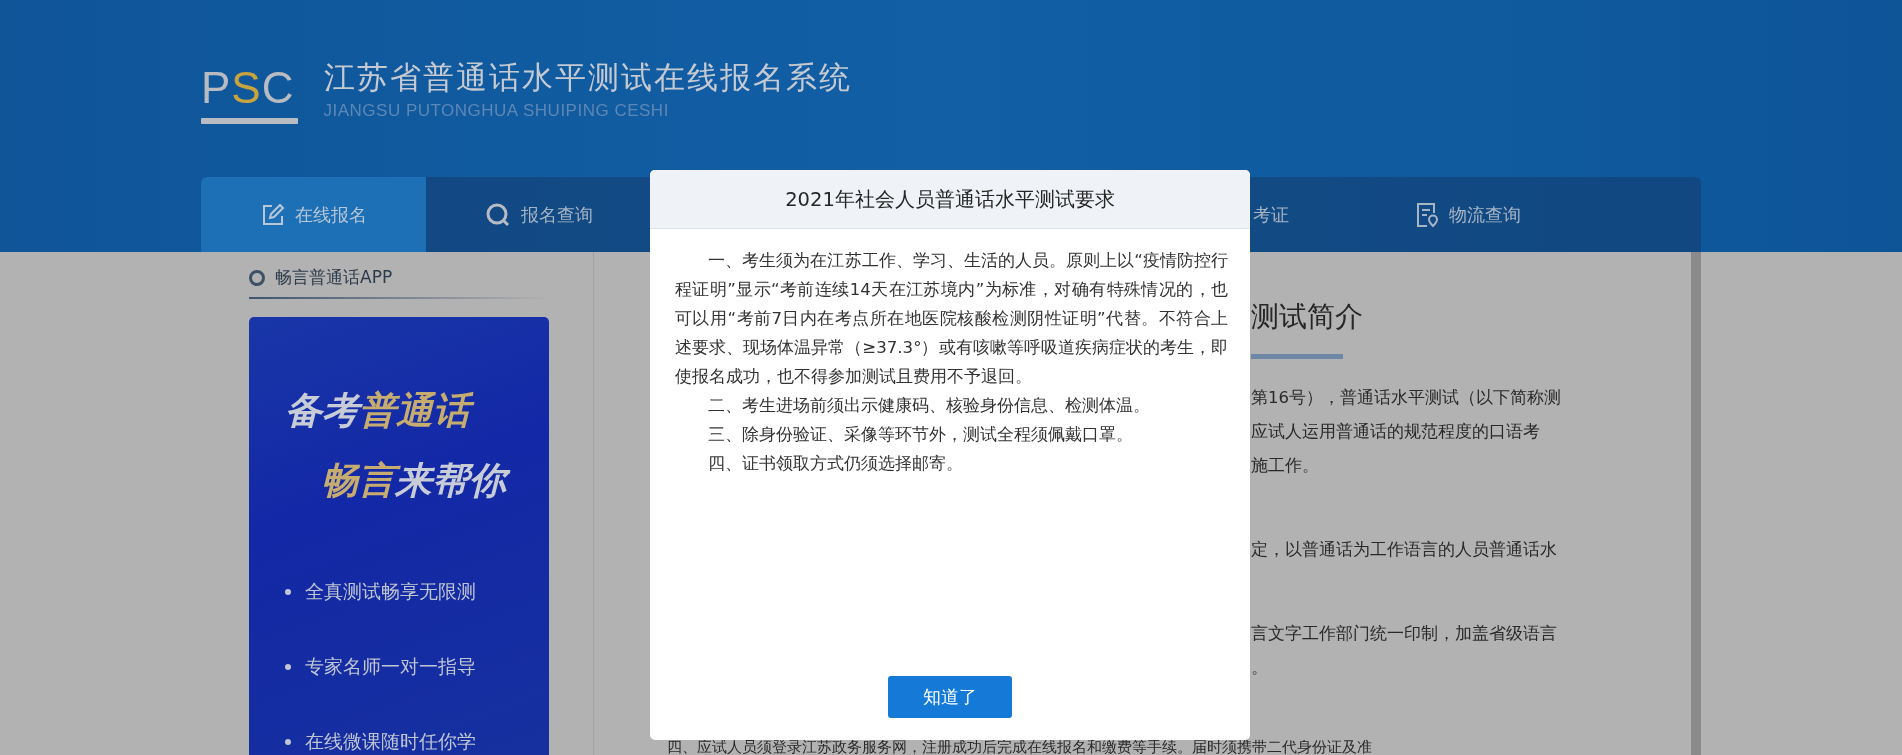 This screenshot has width=1902, height=755. Describe the element at coordinates (497, 214) in the screenshot. I see `search-icon` at that location.